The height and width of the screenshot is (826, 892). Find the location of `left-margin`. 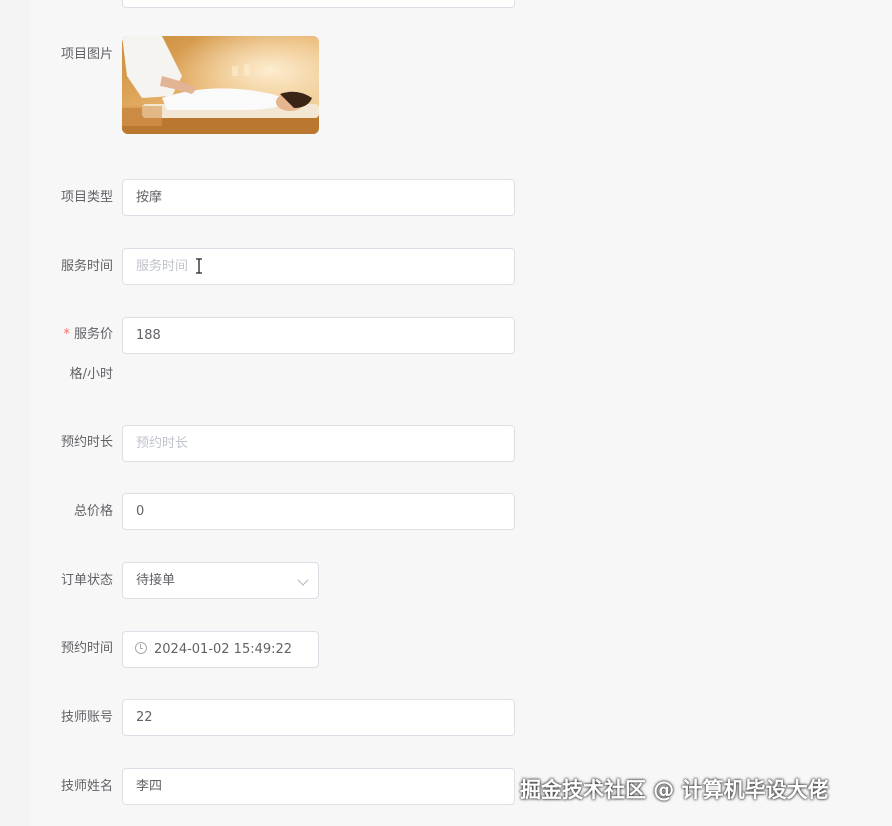

left-margin is located at coordinates (15, 413).